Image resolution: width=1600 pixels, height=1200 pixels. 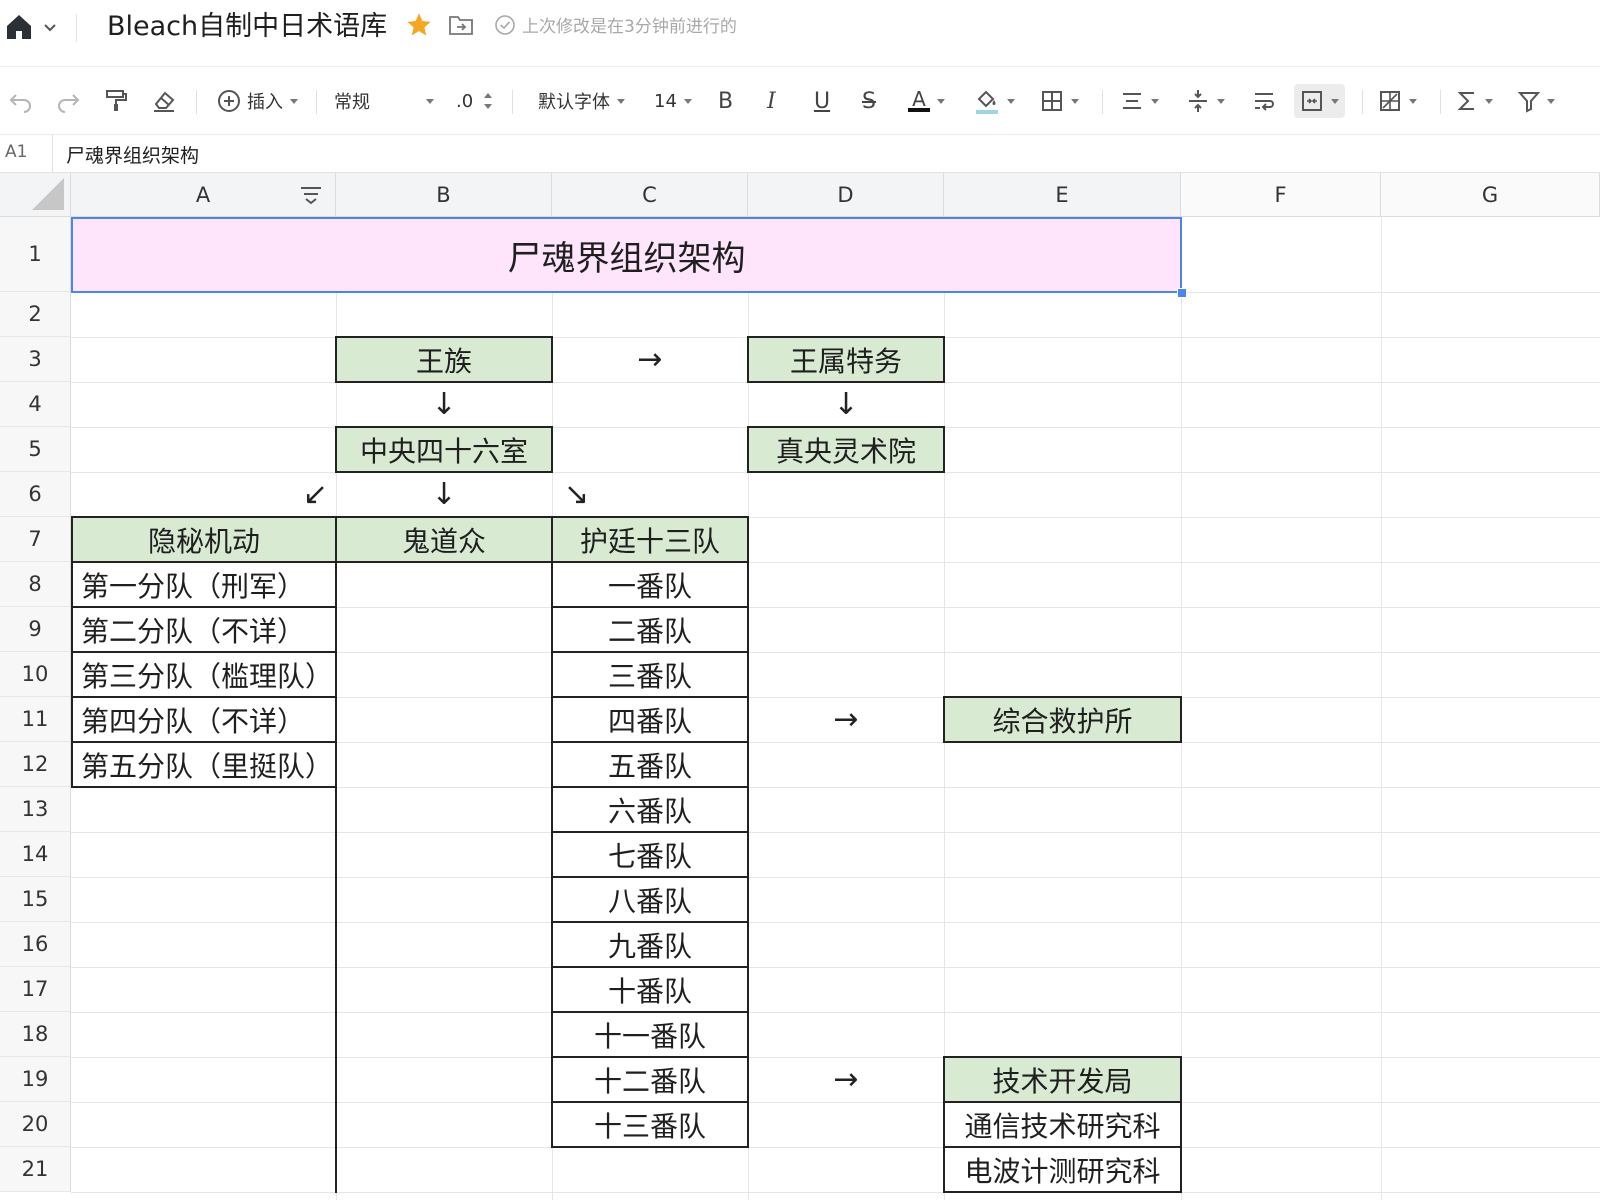 I want to click on relief-station-cell: 综合救护所, so click(x=1062, y=719).